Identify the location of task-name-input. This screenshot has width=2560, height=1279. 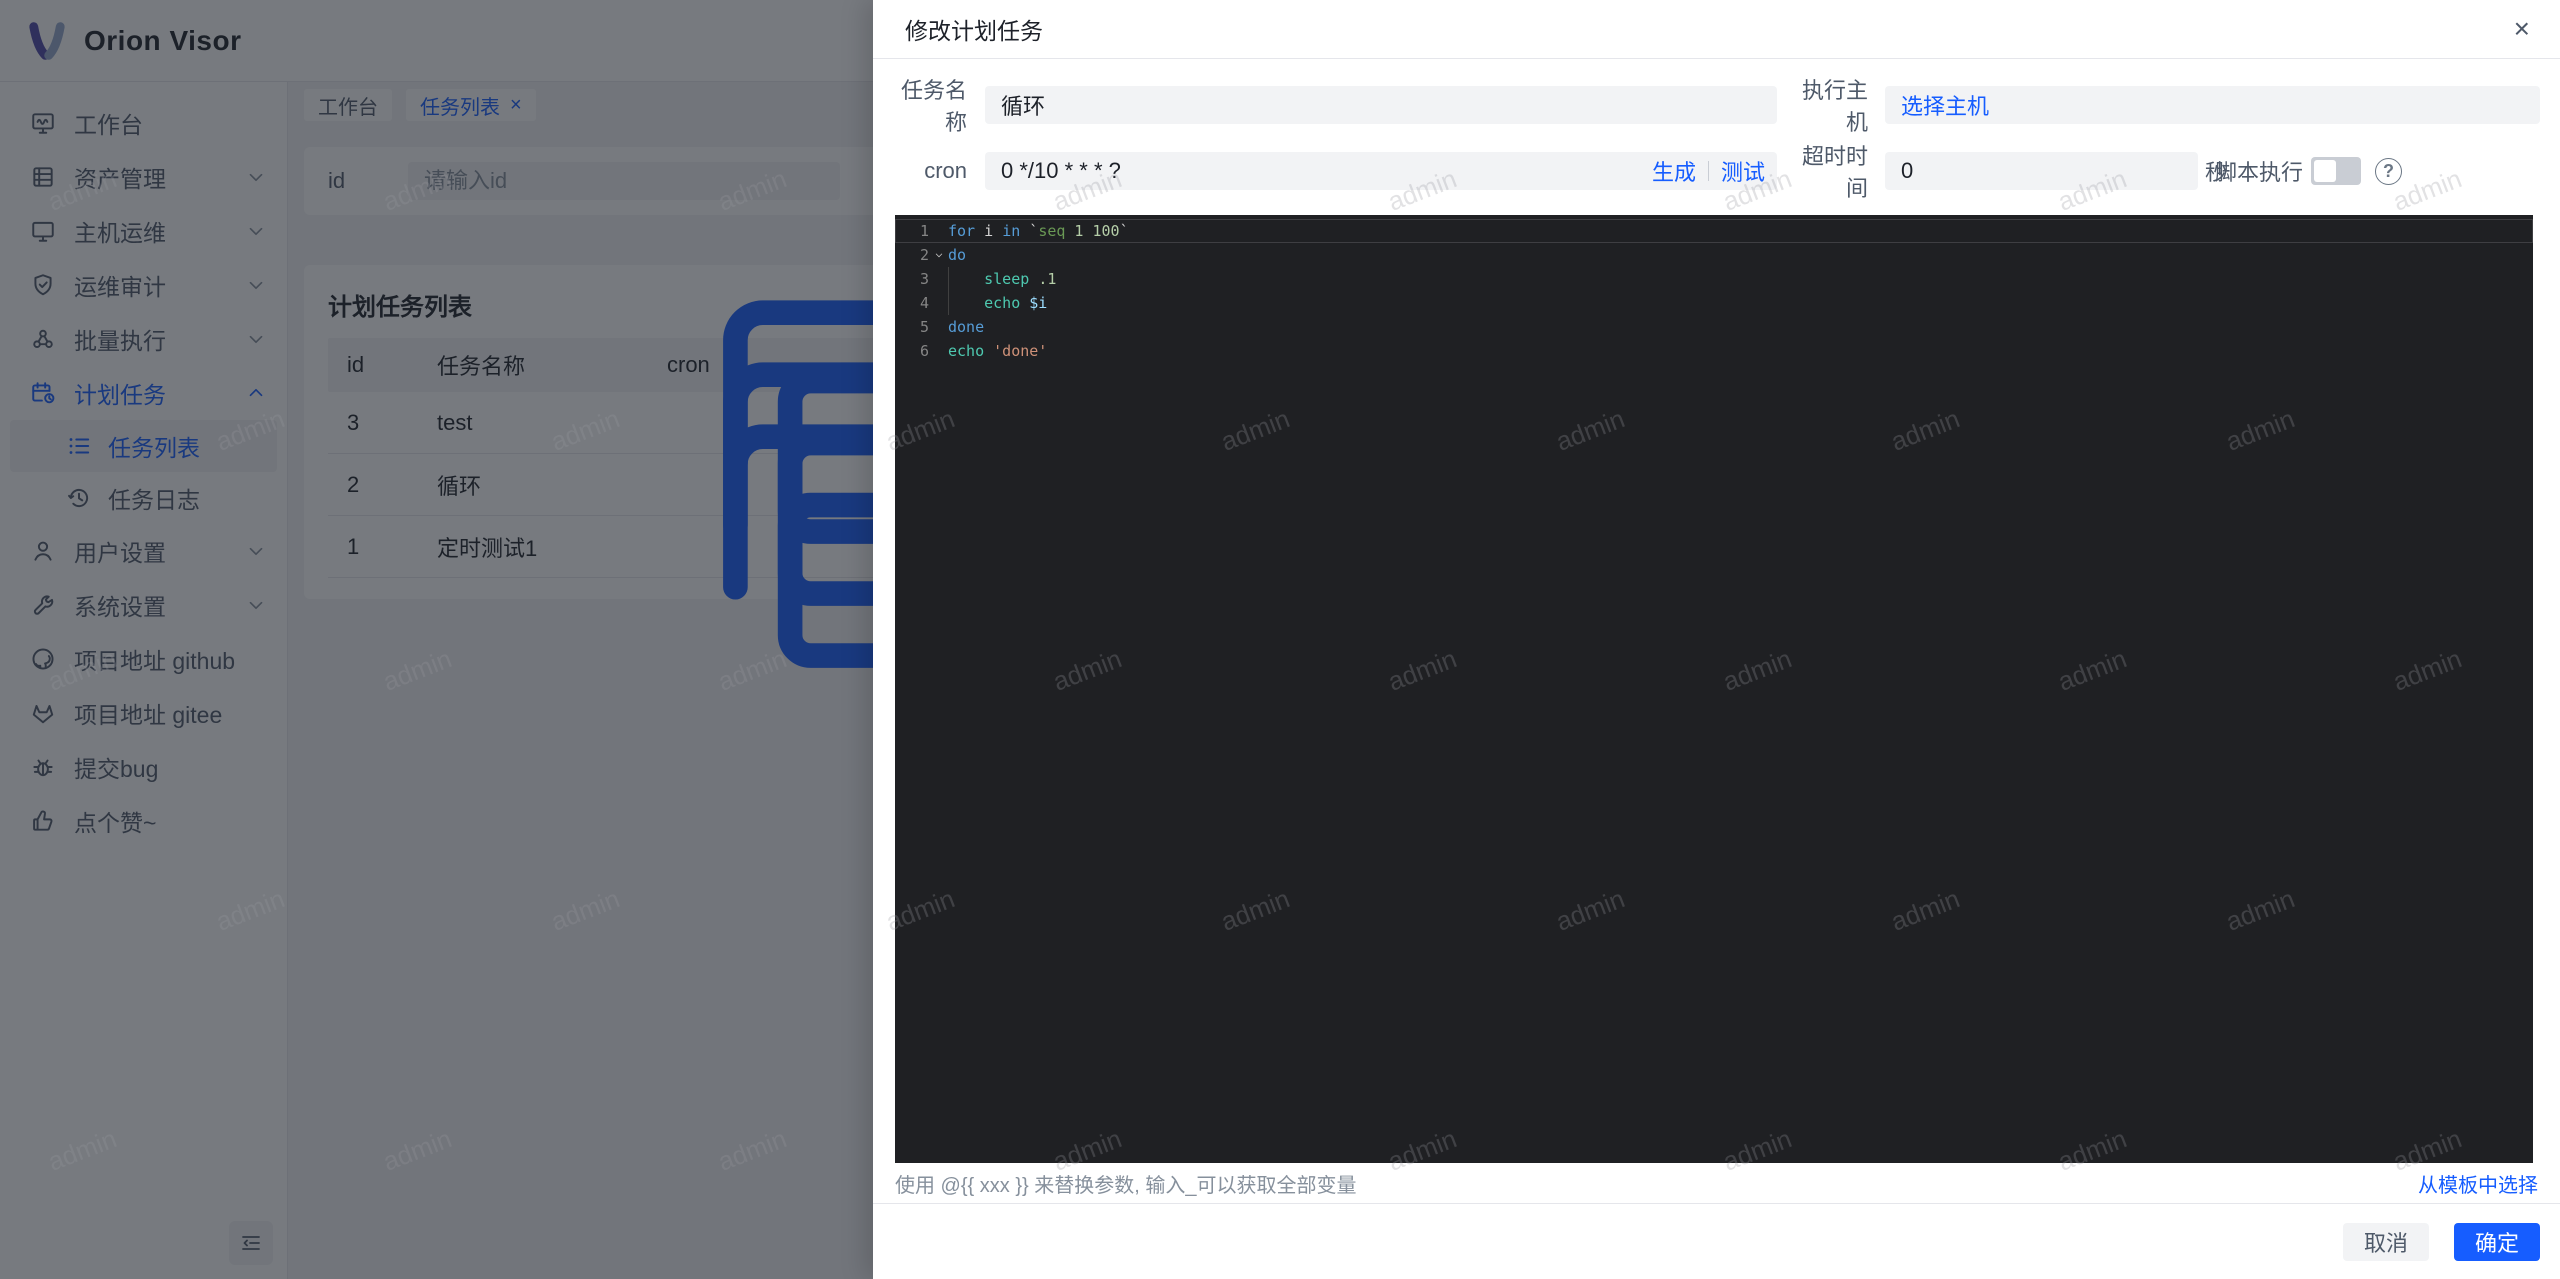
(1381, 105).